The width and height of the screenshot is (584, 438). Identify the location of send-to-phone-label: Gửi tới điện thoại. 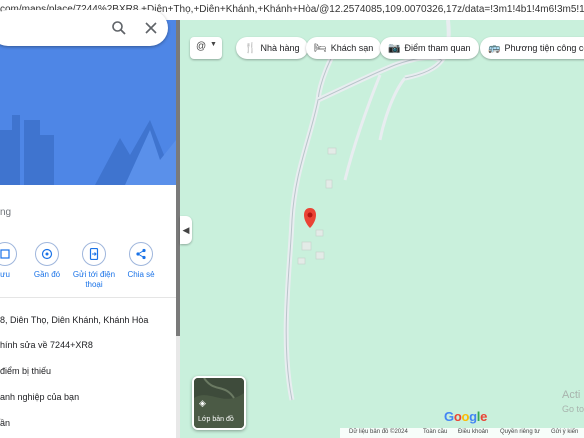
(94, 279).